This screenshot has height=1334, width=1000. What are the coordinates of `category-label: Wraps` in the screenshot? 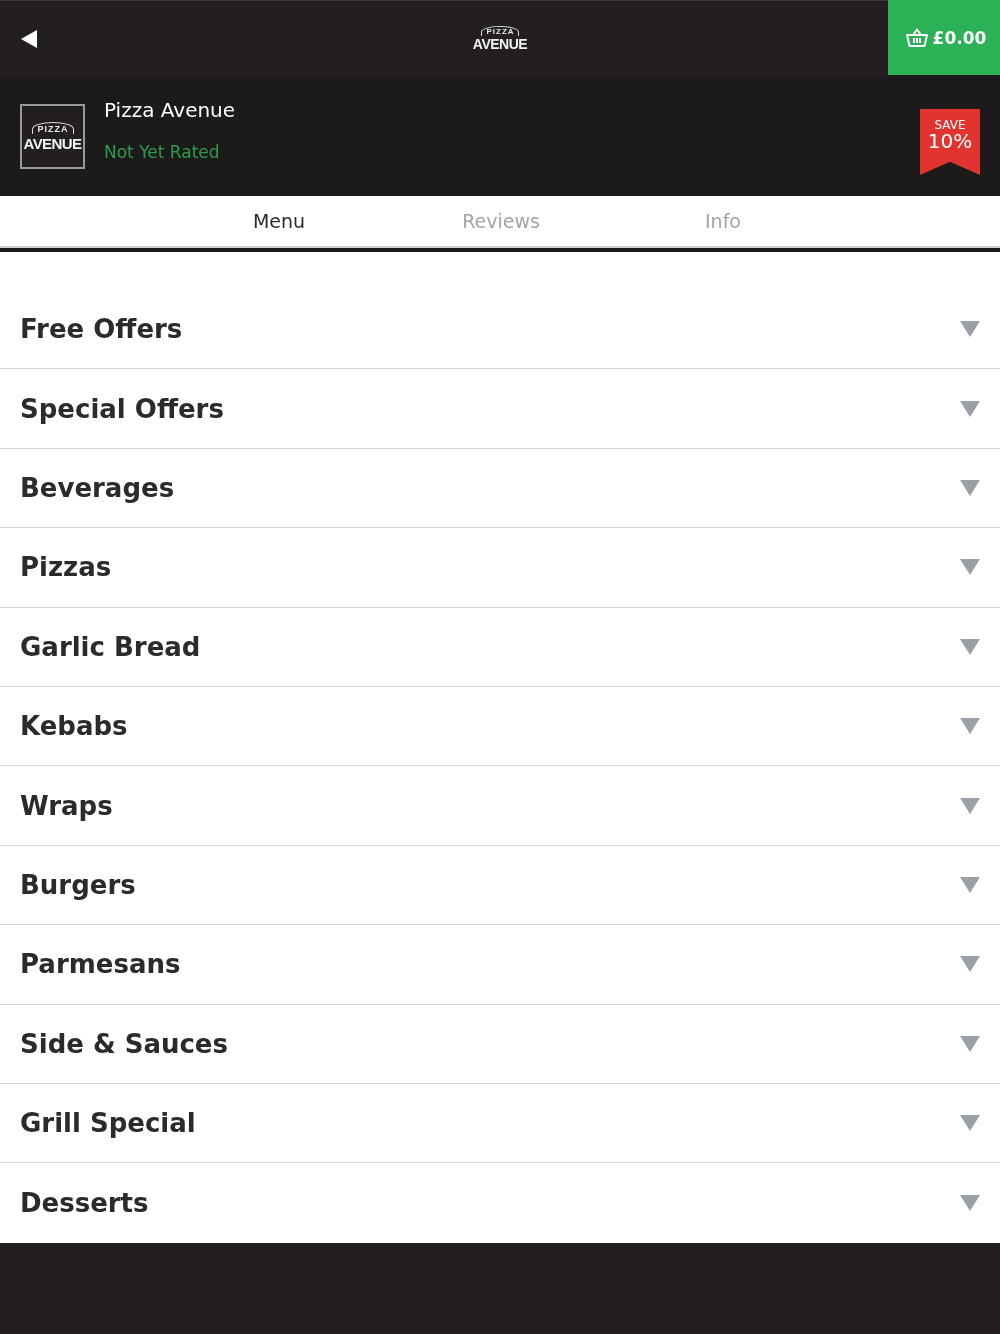 It's located at (66, 805).